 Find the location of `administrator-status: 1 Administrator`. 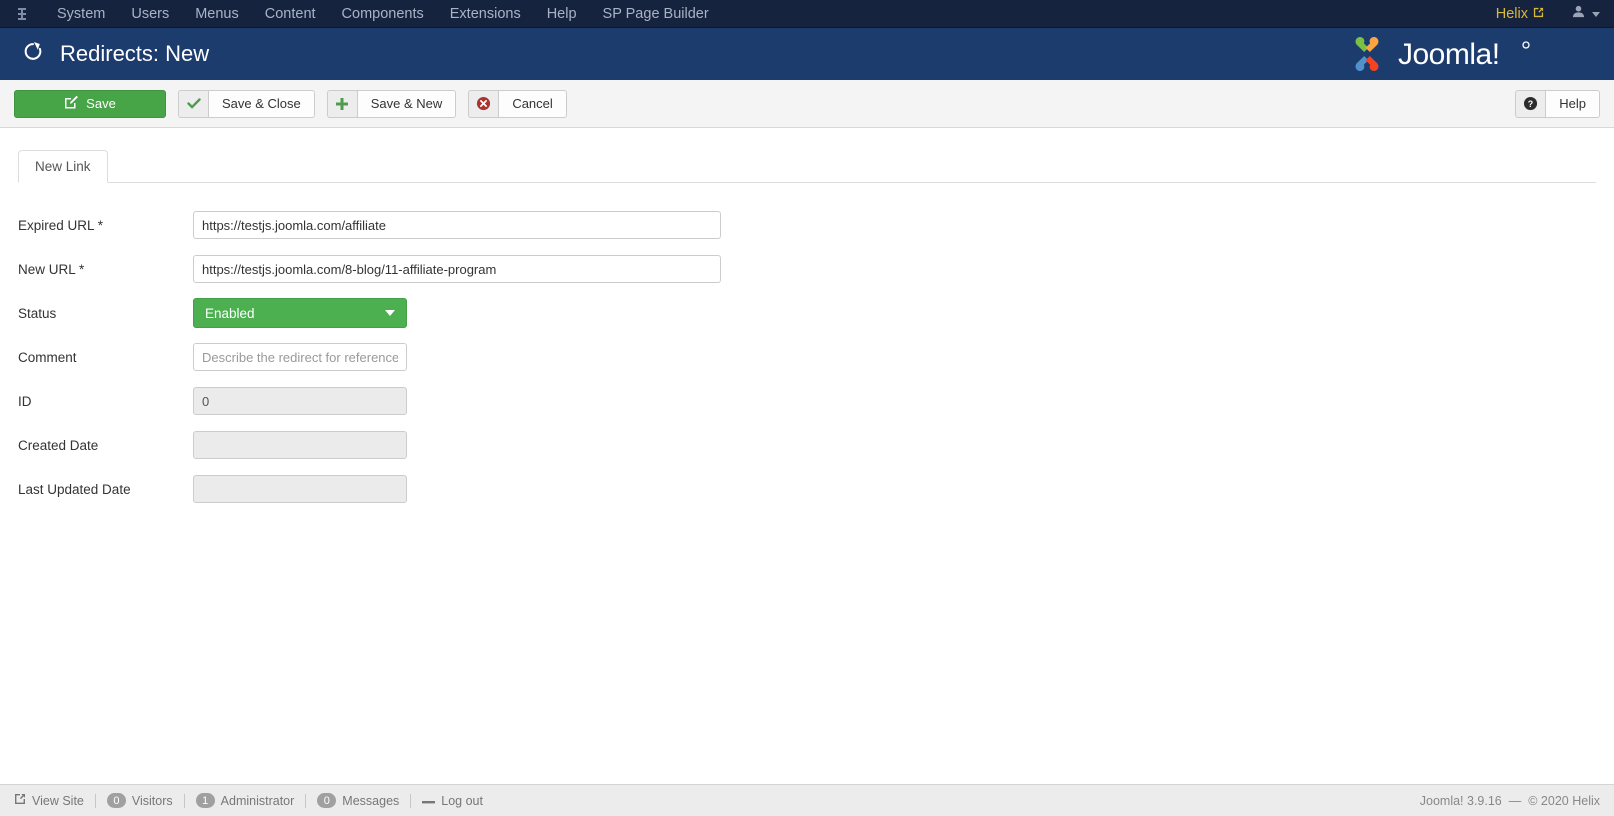

administrator-status: 1 Administrator is located at coordinates (245, 800).